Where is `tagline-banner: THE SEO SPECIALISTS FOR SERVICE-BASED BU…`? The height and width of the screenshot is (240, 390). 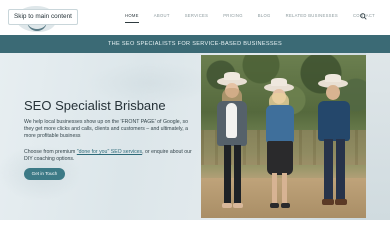
tagline-banner: THE SEO SPECIALISTS FOR SERVICE-BASED BU… is located at coordinates (195, 44).